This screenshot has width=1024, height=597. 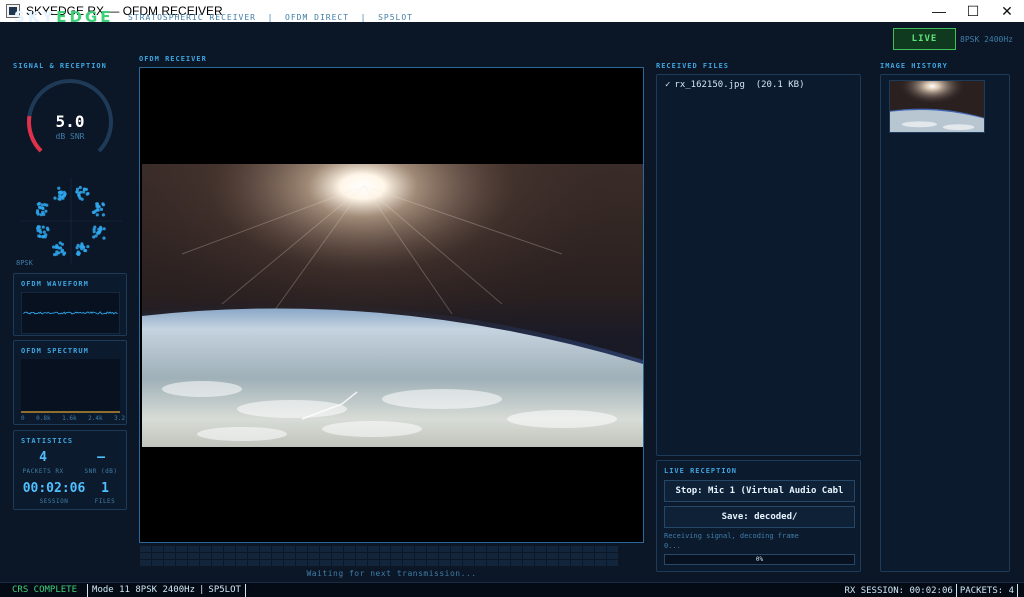 What do you see at coordinates (986, 590) in the screenshot?
I see `status-packets: PACKETS: 4` at bounding box center [986, 590].